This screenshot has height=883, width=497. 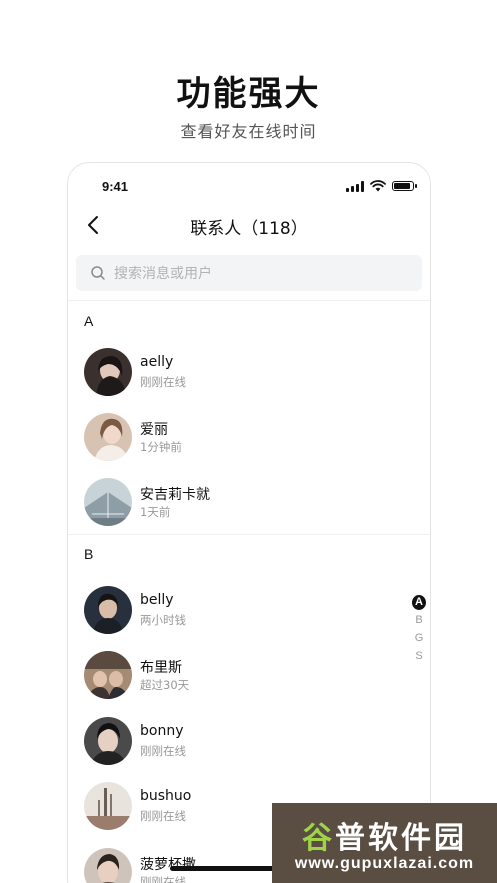 What do you see at coordinates (98, 273) in the screenshot?
I see `search-icon` at bounding box center [98, 273].